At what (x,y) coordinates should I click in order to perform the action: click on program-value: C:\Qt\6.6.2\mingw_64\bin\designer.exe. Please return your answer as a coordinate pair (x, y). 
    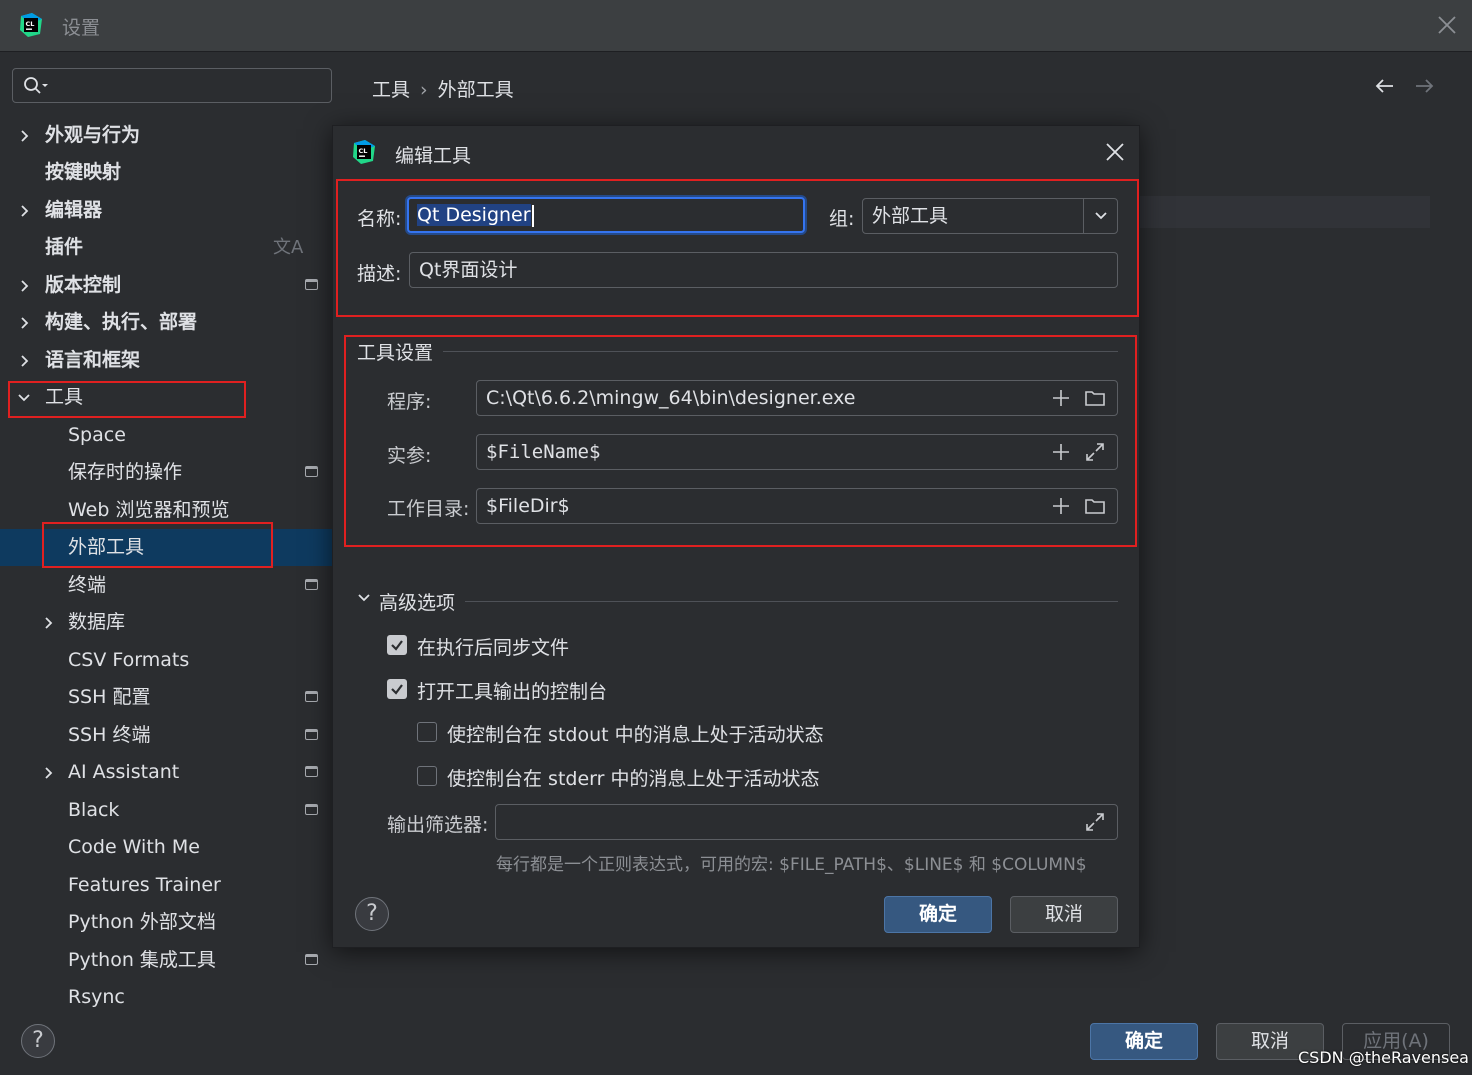
    Looking at the image, I should click on (671, 398).